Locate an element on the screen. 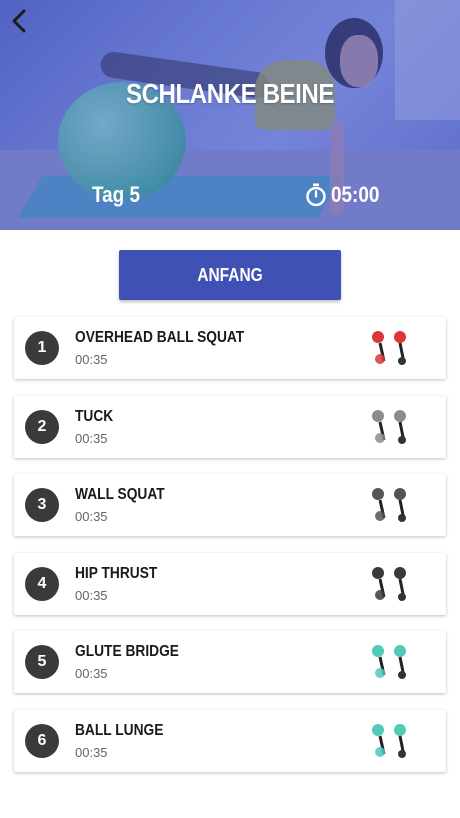 The image size is (460, 818). exercise-card: 3 WALL SQUAT 00:35 is located at coordinates (230, 505).